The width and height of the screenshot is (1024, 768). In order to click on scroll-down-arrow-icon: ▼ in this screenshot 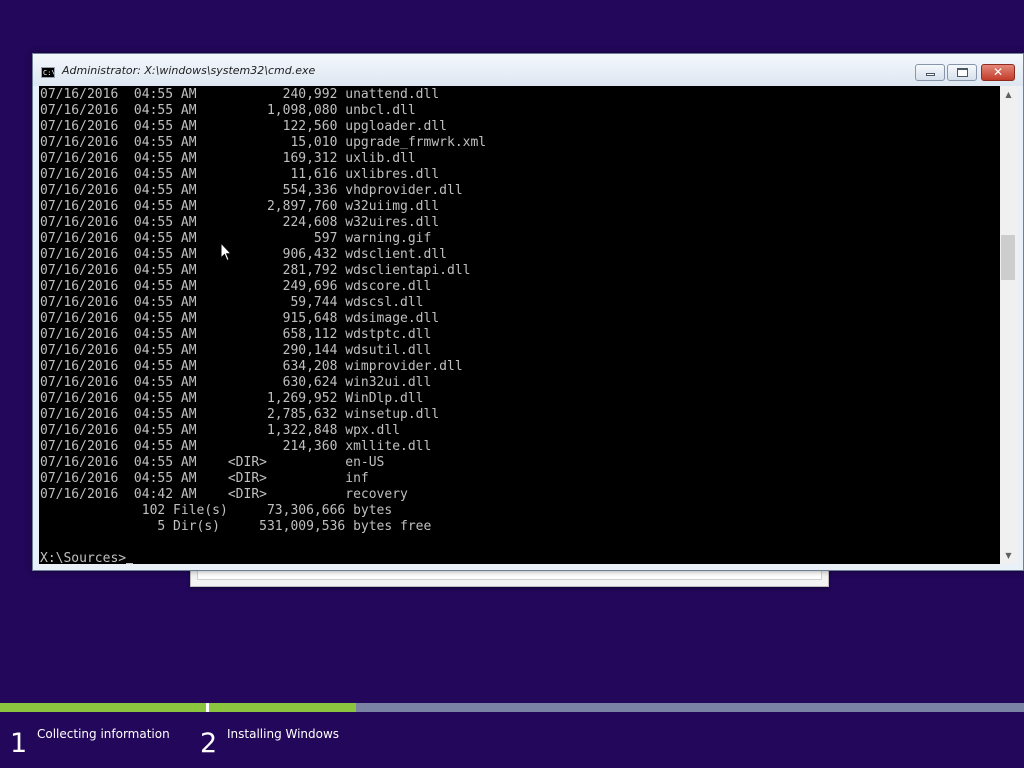, I will do `click(1008, 555)`.